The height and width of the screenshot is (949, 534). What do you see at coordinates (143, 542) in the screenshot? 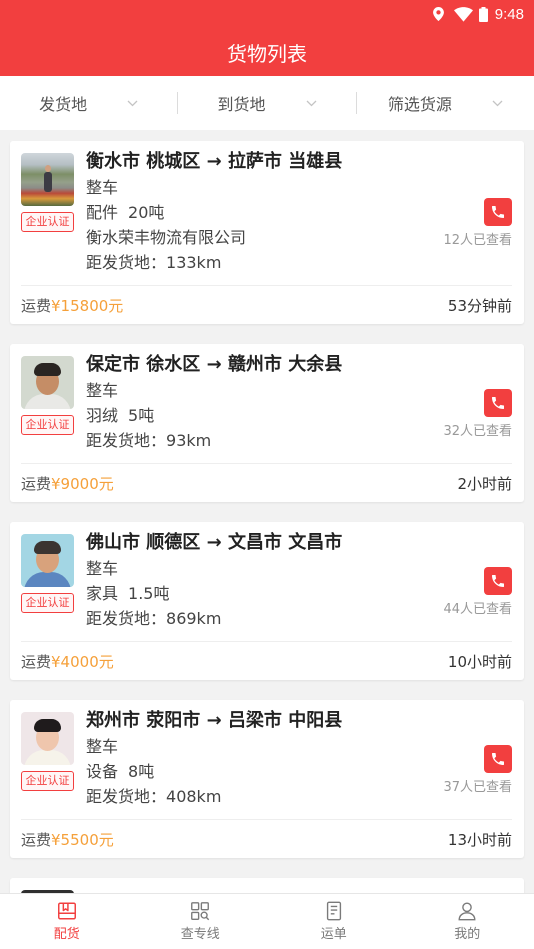
I see `route-origin: 佛山市 顺德区` at bounding box center [143, 542].